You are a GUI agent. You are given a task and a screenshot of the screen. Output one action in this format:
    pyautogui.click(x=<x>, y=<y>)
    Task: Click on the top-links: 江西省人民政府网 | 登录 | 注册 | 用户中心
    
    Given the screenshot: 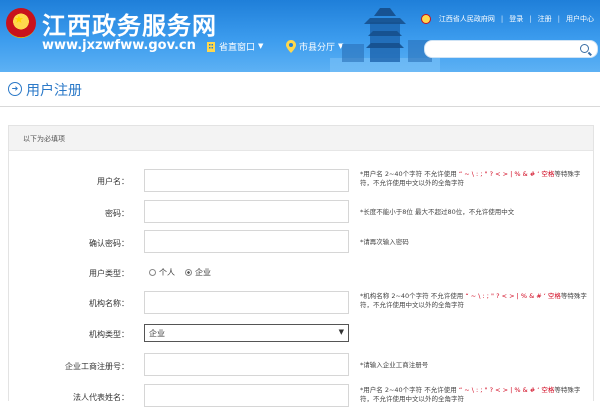 What is the action you would take?
    pyautogui.click(x=507, y=19)
    